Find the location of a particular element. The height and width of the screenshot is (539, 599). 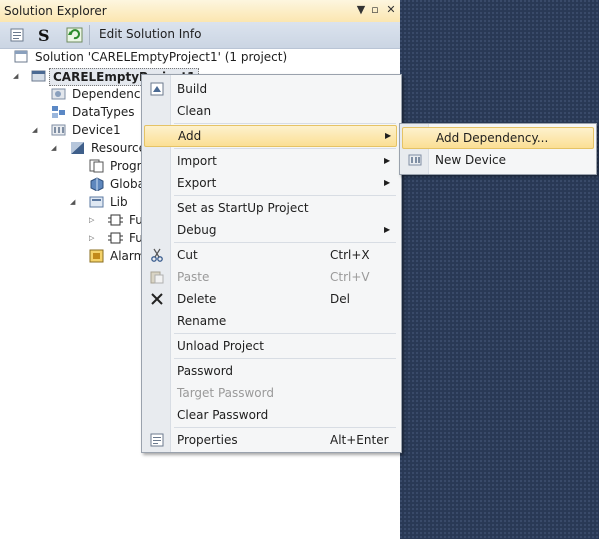

menu-item-set-startup: Set as StartUp Project is located at coordinates (270, 208).